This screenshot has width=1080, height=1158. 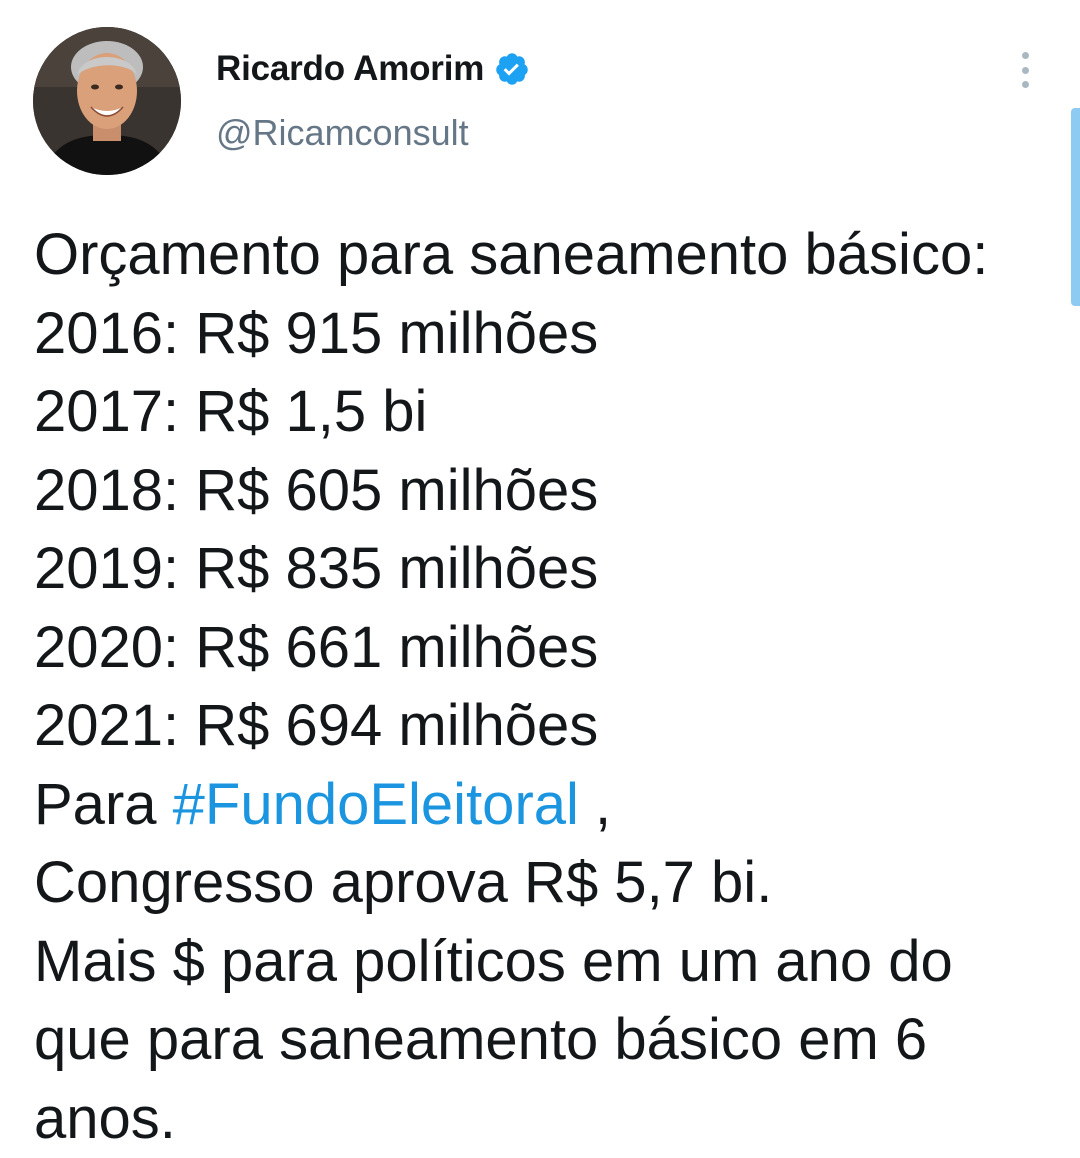 What do you see at coordinates (549, 569) in the screenshot?
I see `tweet-line: 2019: R$ 835 milhões` at bounding box center [549, 569].